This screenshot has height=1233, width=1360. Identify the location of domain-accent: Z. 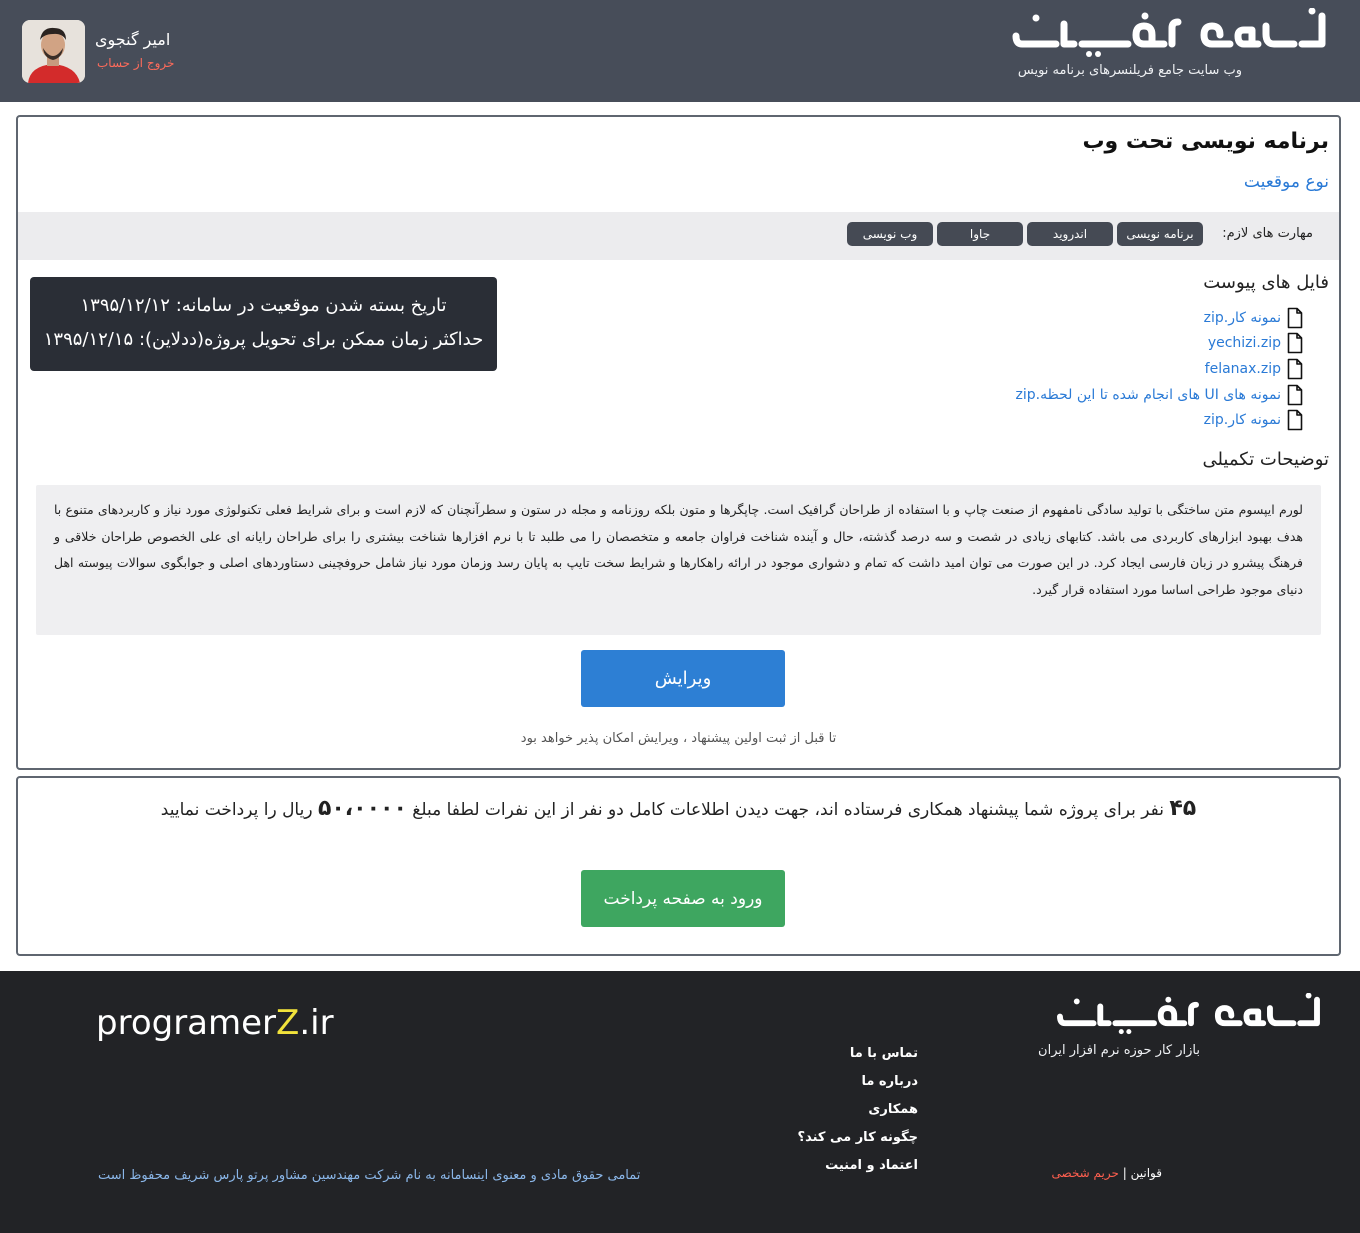
(288, 1023).